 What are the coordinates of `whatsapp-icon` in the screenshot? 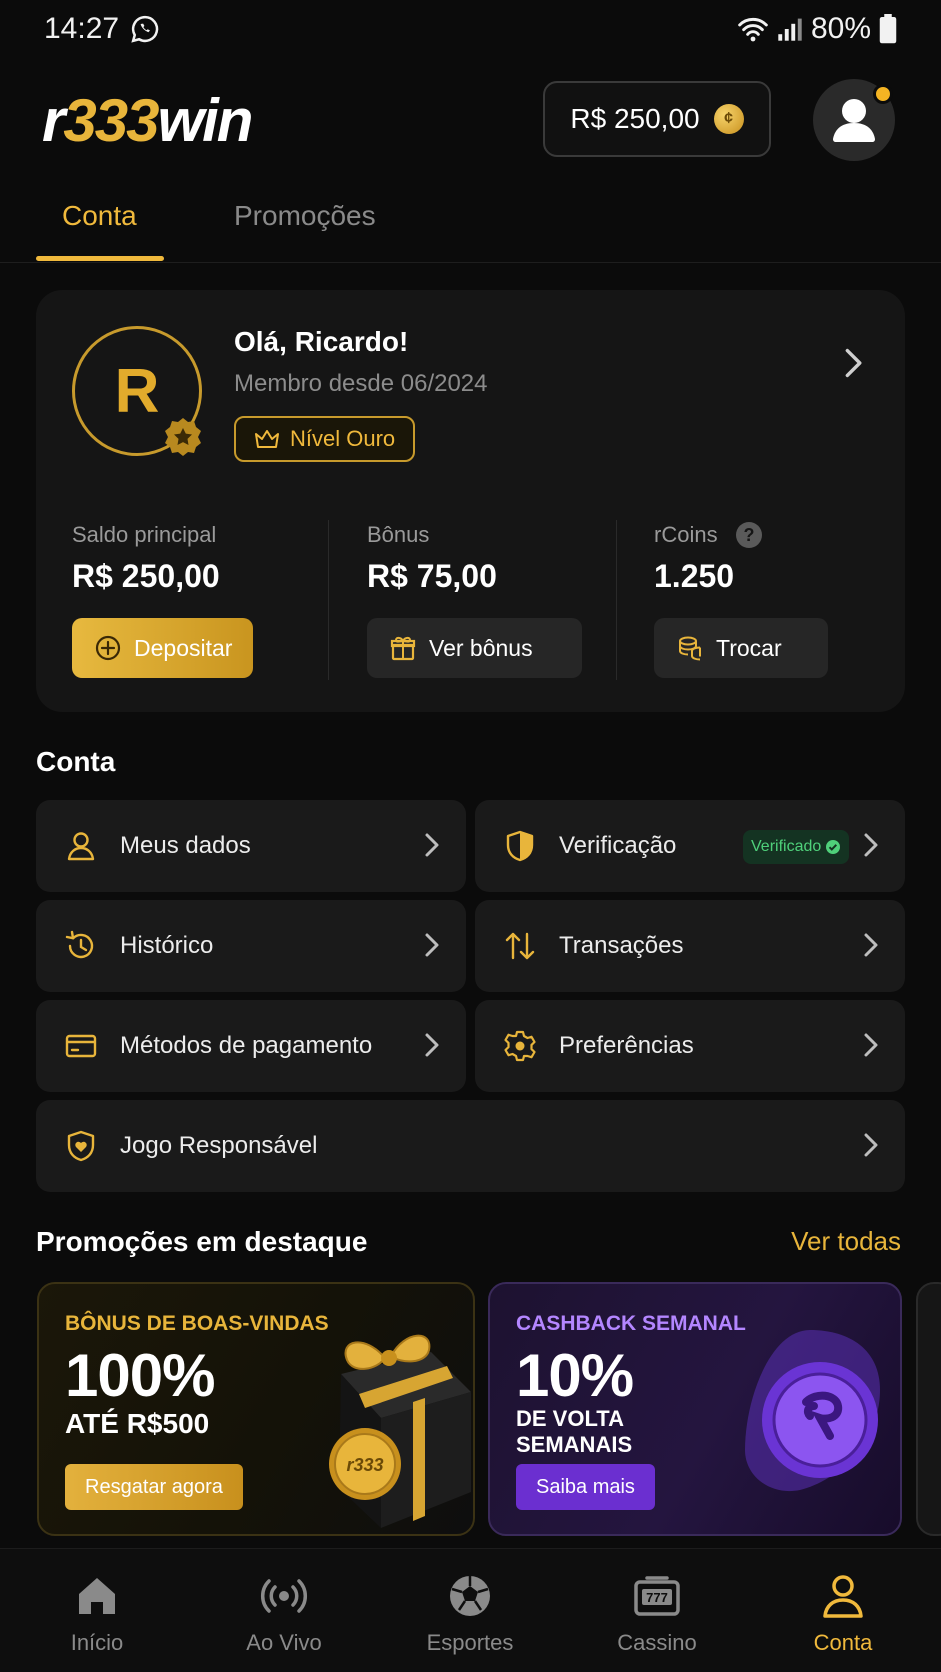 It's located at (145, 29).